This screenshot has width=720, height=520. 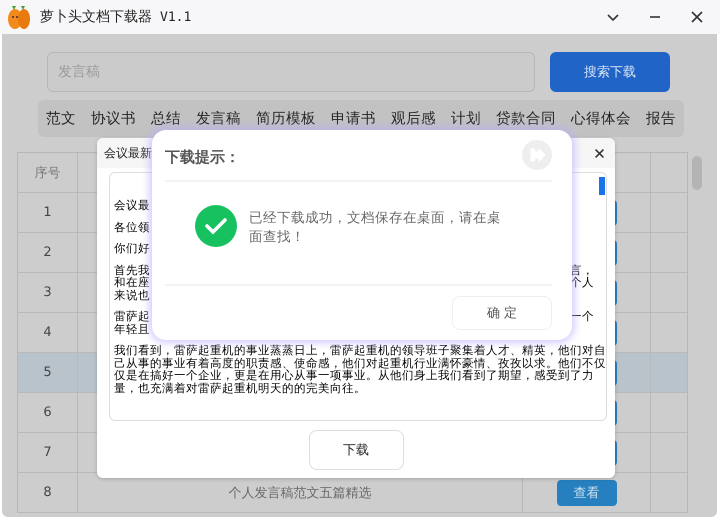 I want to click on table-cell: 2, so click(x=48, y=252).